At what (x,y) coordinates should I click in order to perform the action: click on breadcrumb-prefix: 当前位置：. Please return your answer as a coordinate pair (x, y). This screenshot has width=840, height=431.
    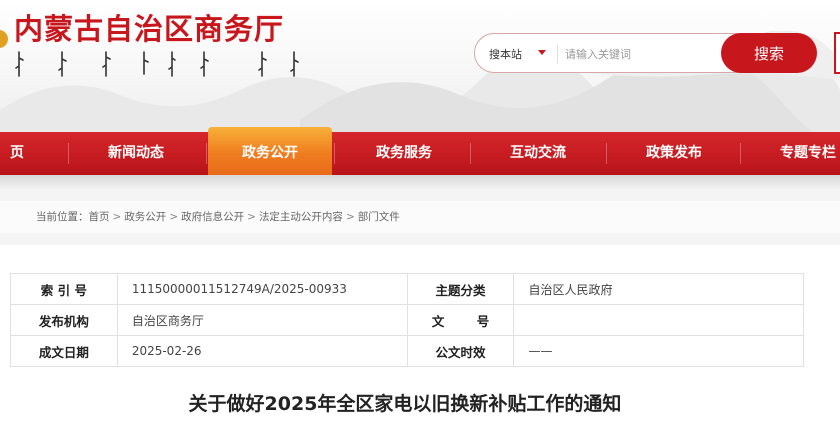
    Looking at the image, I should click on (62, 217).